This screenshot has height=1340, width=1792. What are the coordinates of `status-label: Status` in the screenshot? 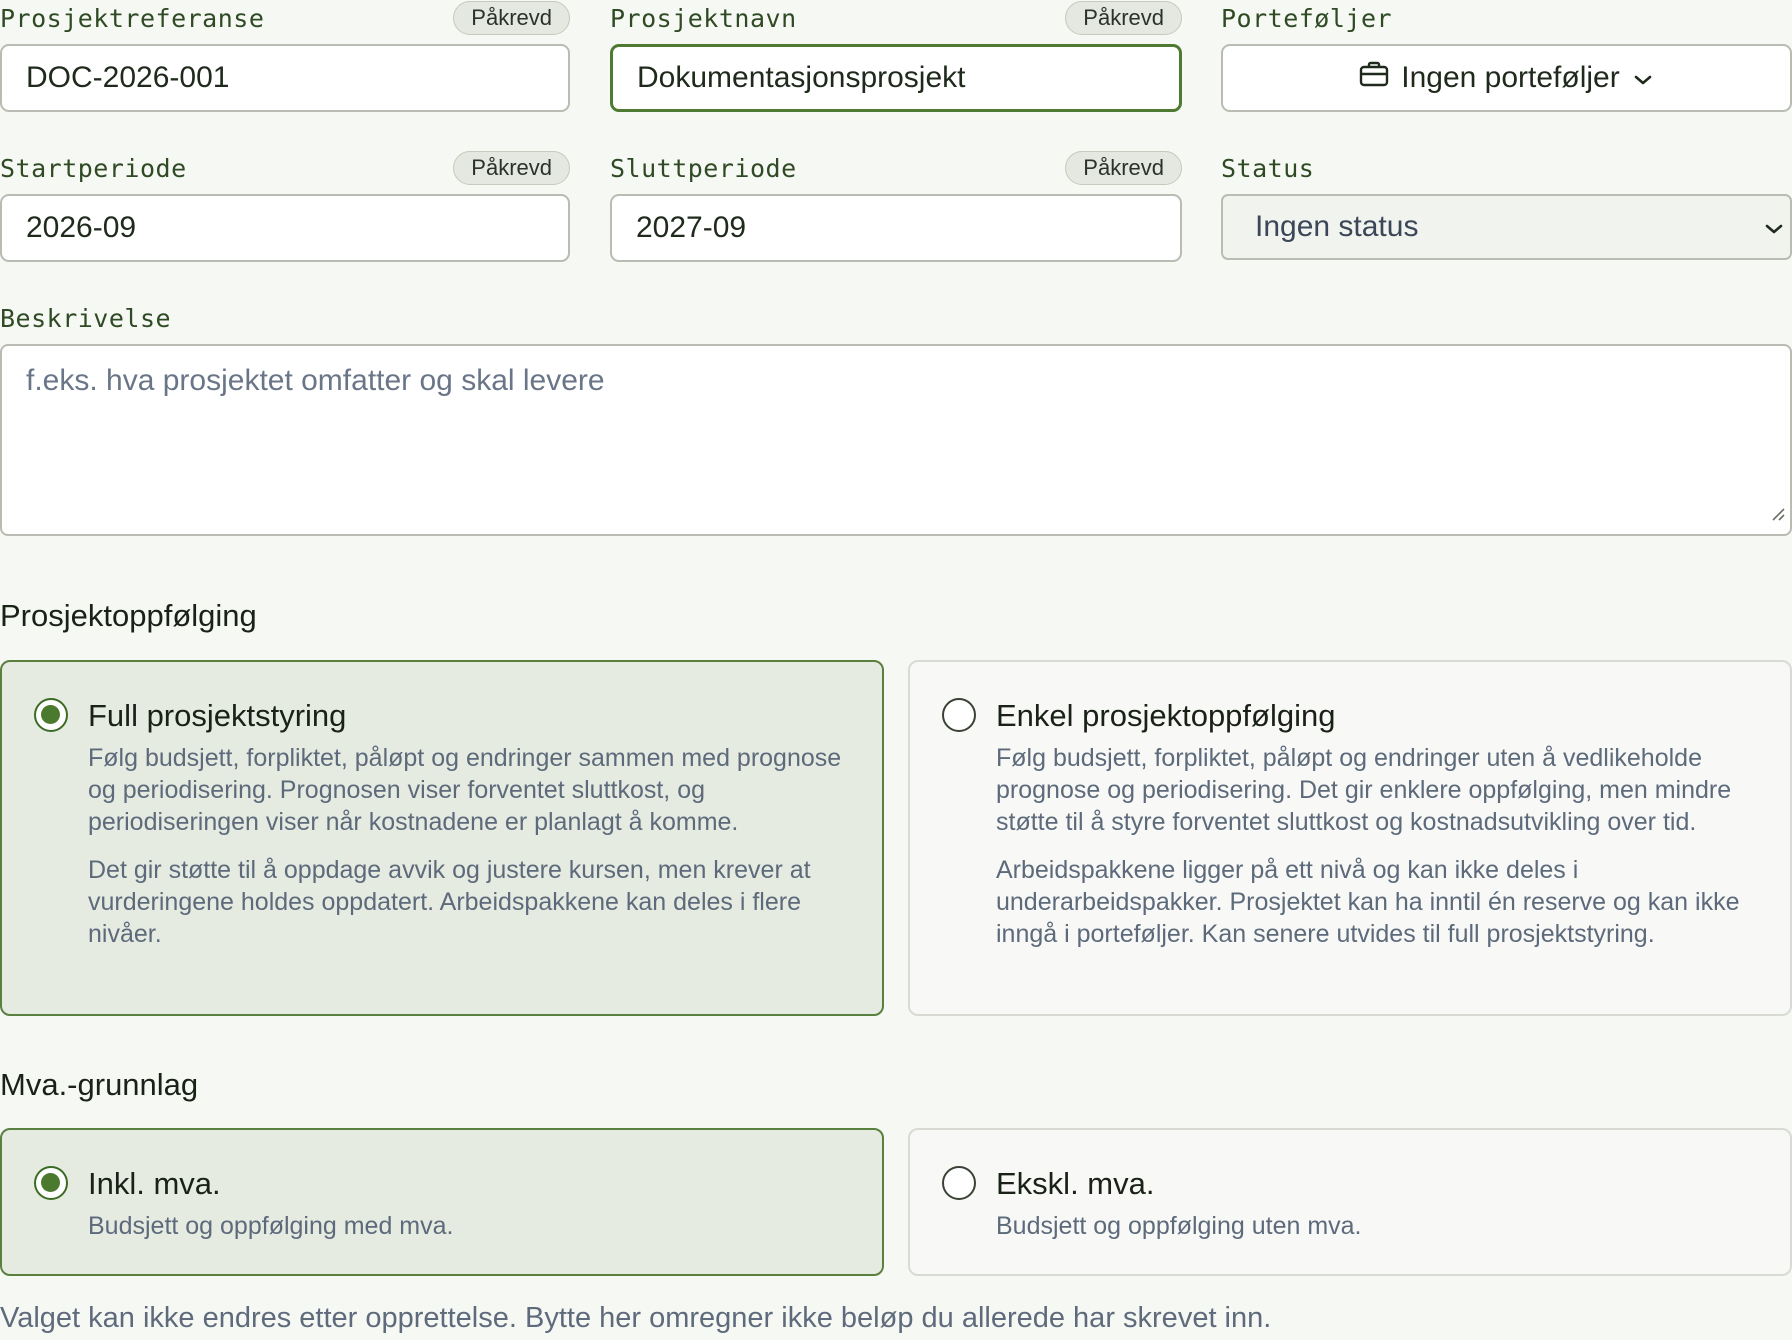 It's located at (1268, 168).